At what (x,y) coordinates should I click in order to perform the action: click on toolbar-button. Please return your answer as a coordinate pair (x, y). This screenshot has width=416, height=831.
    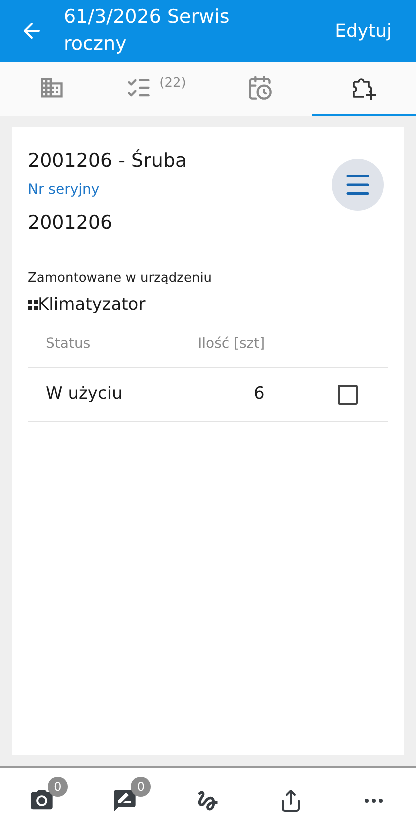
    Looking at the image, I should click on (125, 801).